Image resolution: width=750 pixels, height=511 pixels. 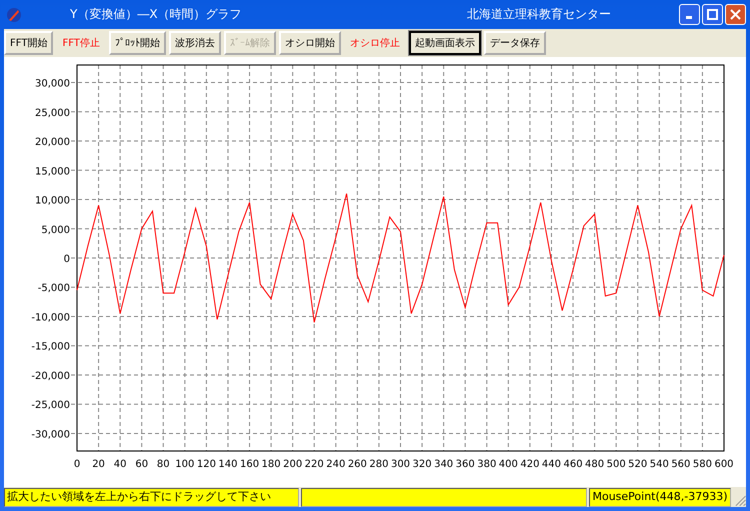 I want to click on x-tick-label: 340, so click(x=444, y=464).